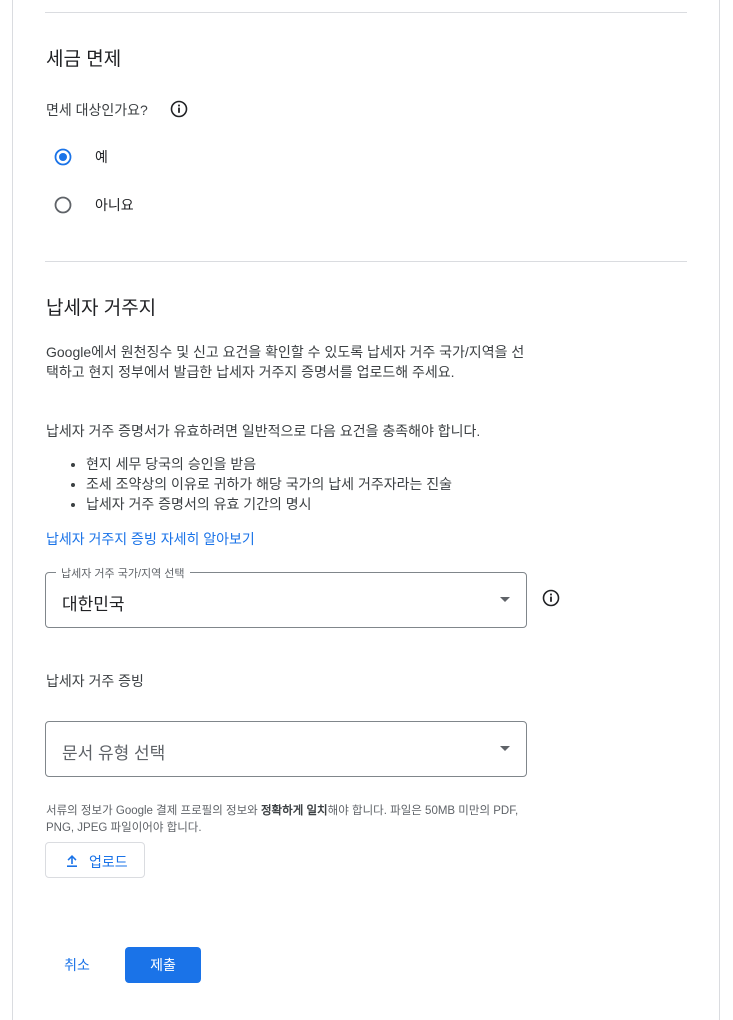 This screenshot has width=733, height=1020. Describe the element at coordinates (294, 811) in the screenshot. I see `match-emphasis: 정확하게 일치` at that location.